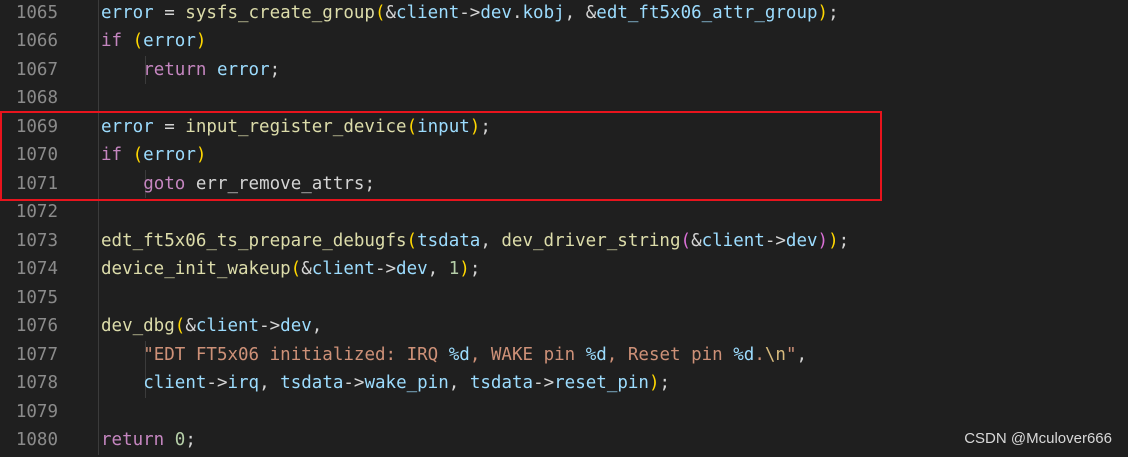 This screenshot has width=1128, height=457. What do you see at coordinates (564, 440) in the screenshot?
I see `code-line: 1080 return 0;` at bounding box center [564, 440].